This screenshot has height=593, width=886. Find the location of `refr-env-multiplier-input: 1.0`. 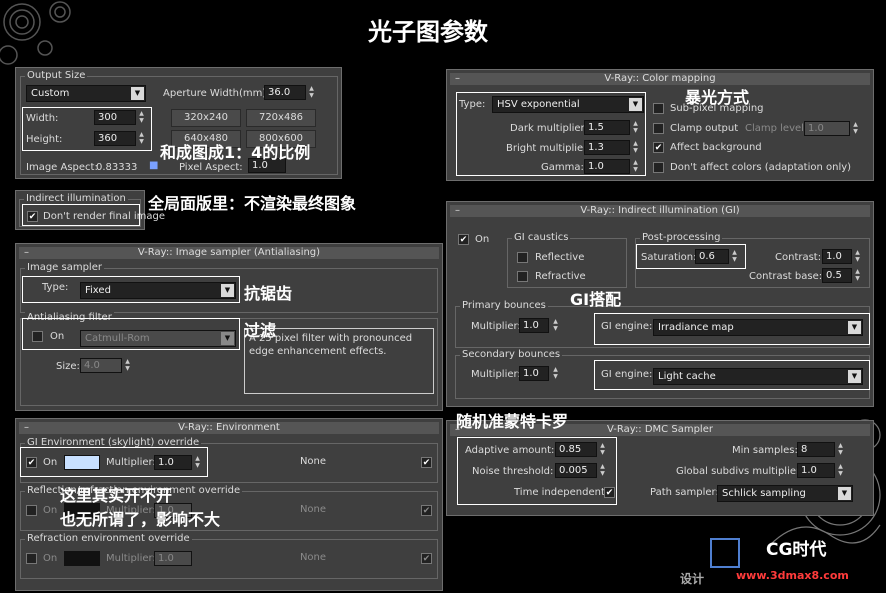

refr-env-multiplier-input: 1.0 is located at coordinates (173, 558).